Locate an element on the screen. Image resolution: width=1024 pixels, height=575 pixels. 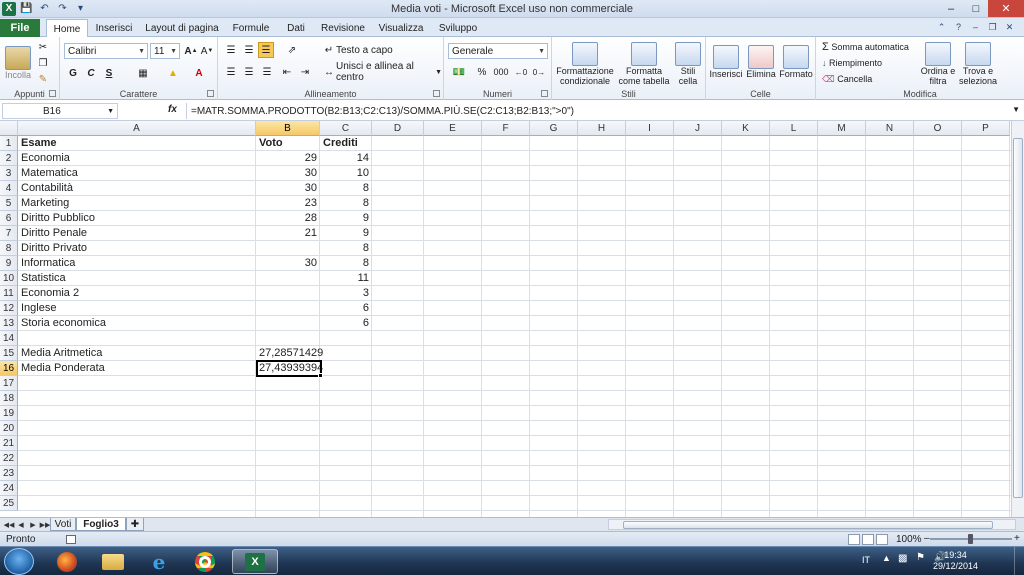
exam-name-cell: Diritto Privato is located at coordinates (137, 248).